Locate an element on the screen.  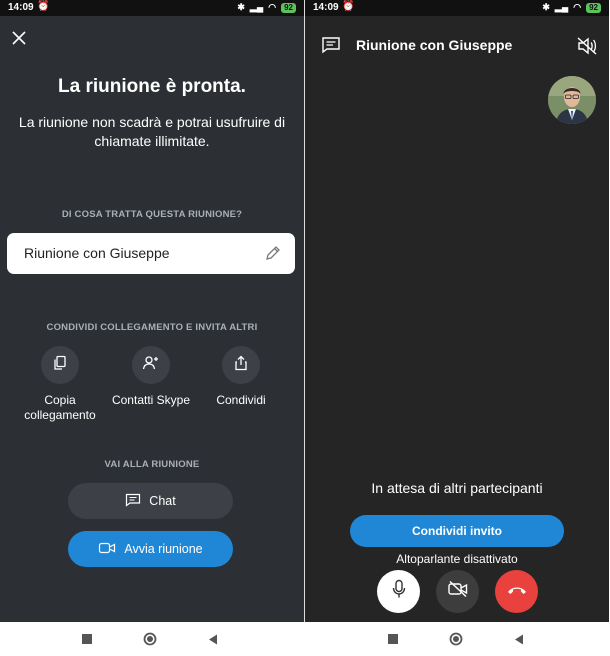
start-meeting-button: Avvia riunione is located at coordinates (150, 549).